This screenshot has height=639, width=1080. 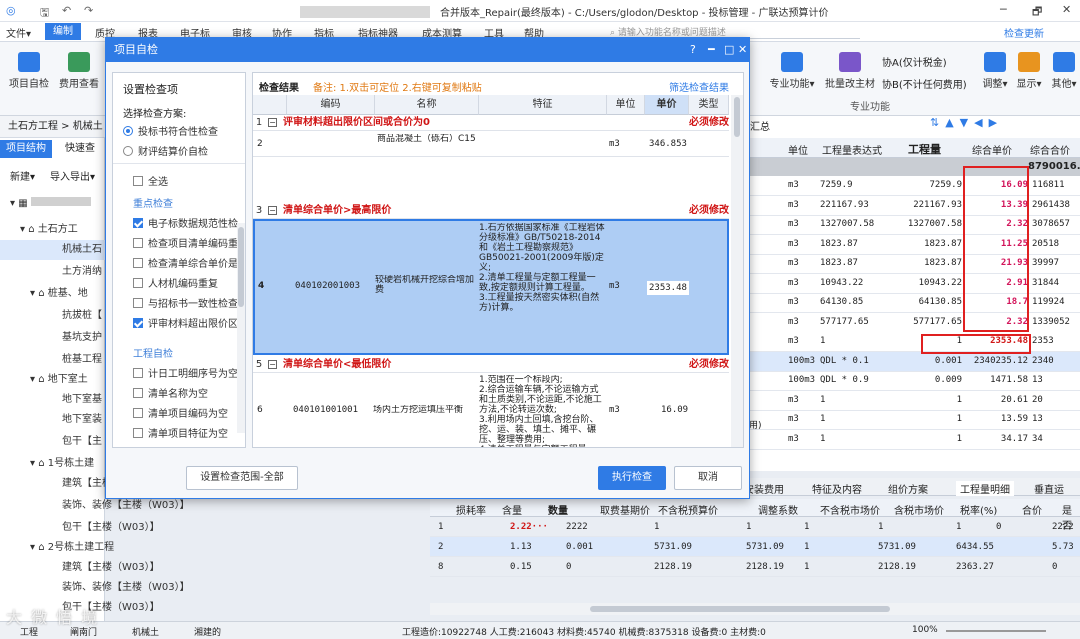 What do you see at coordinates (242, 478) in the screenshot?
I see `set-check-scope-button: 设置检查范围-全部` at bounding box center [242, 478].